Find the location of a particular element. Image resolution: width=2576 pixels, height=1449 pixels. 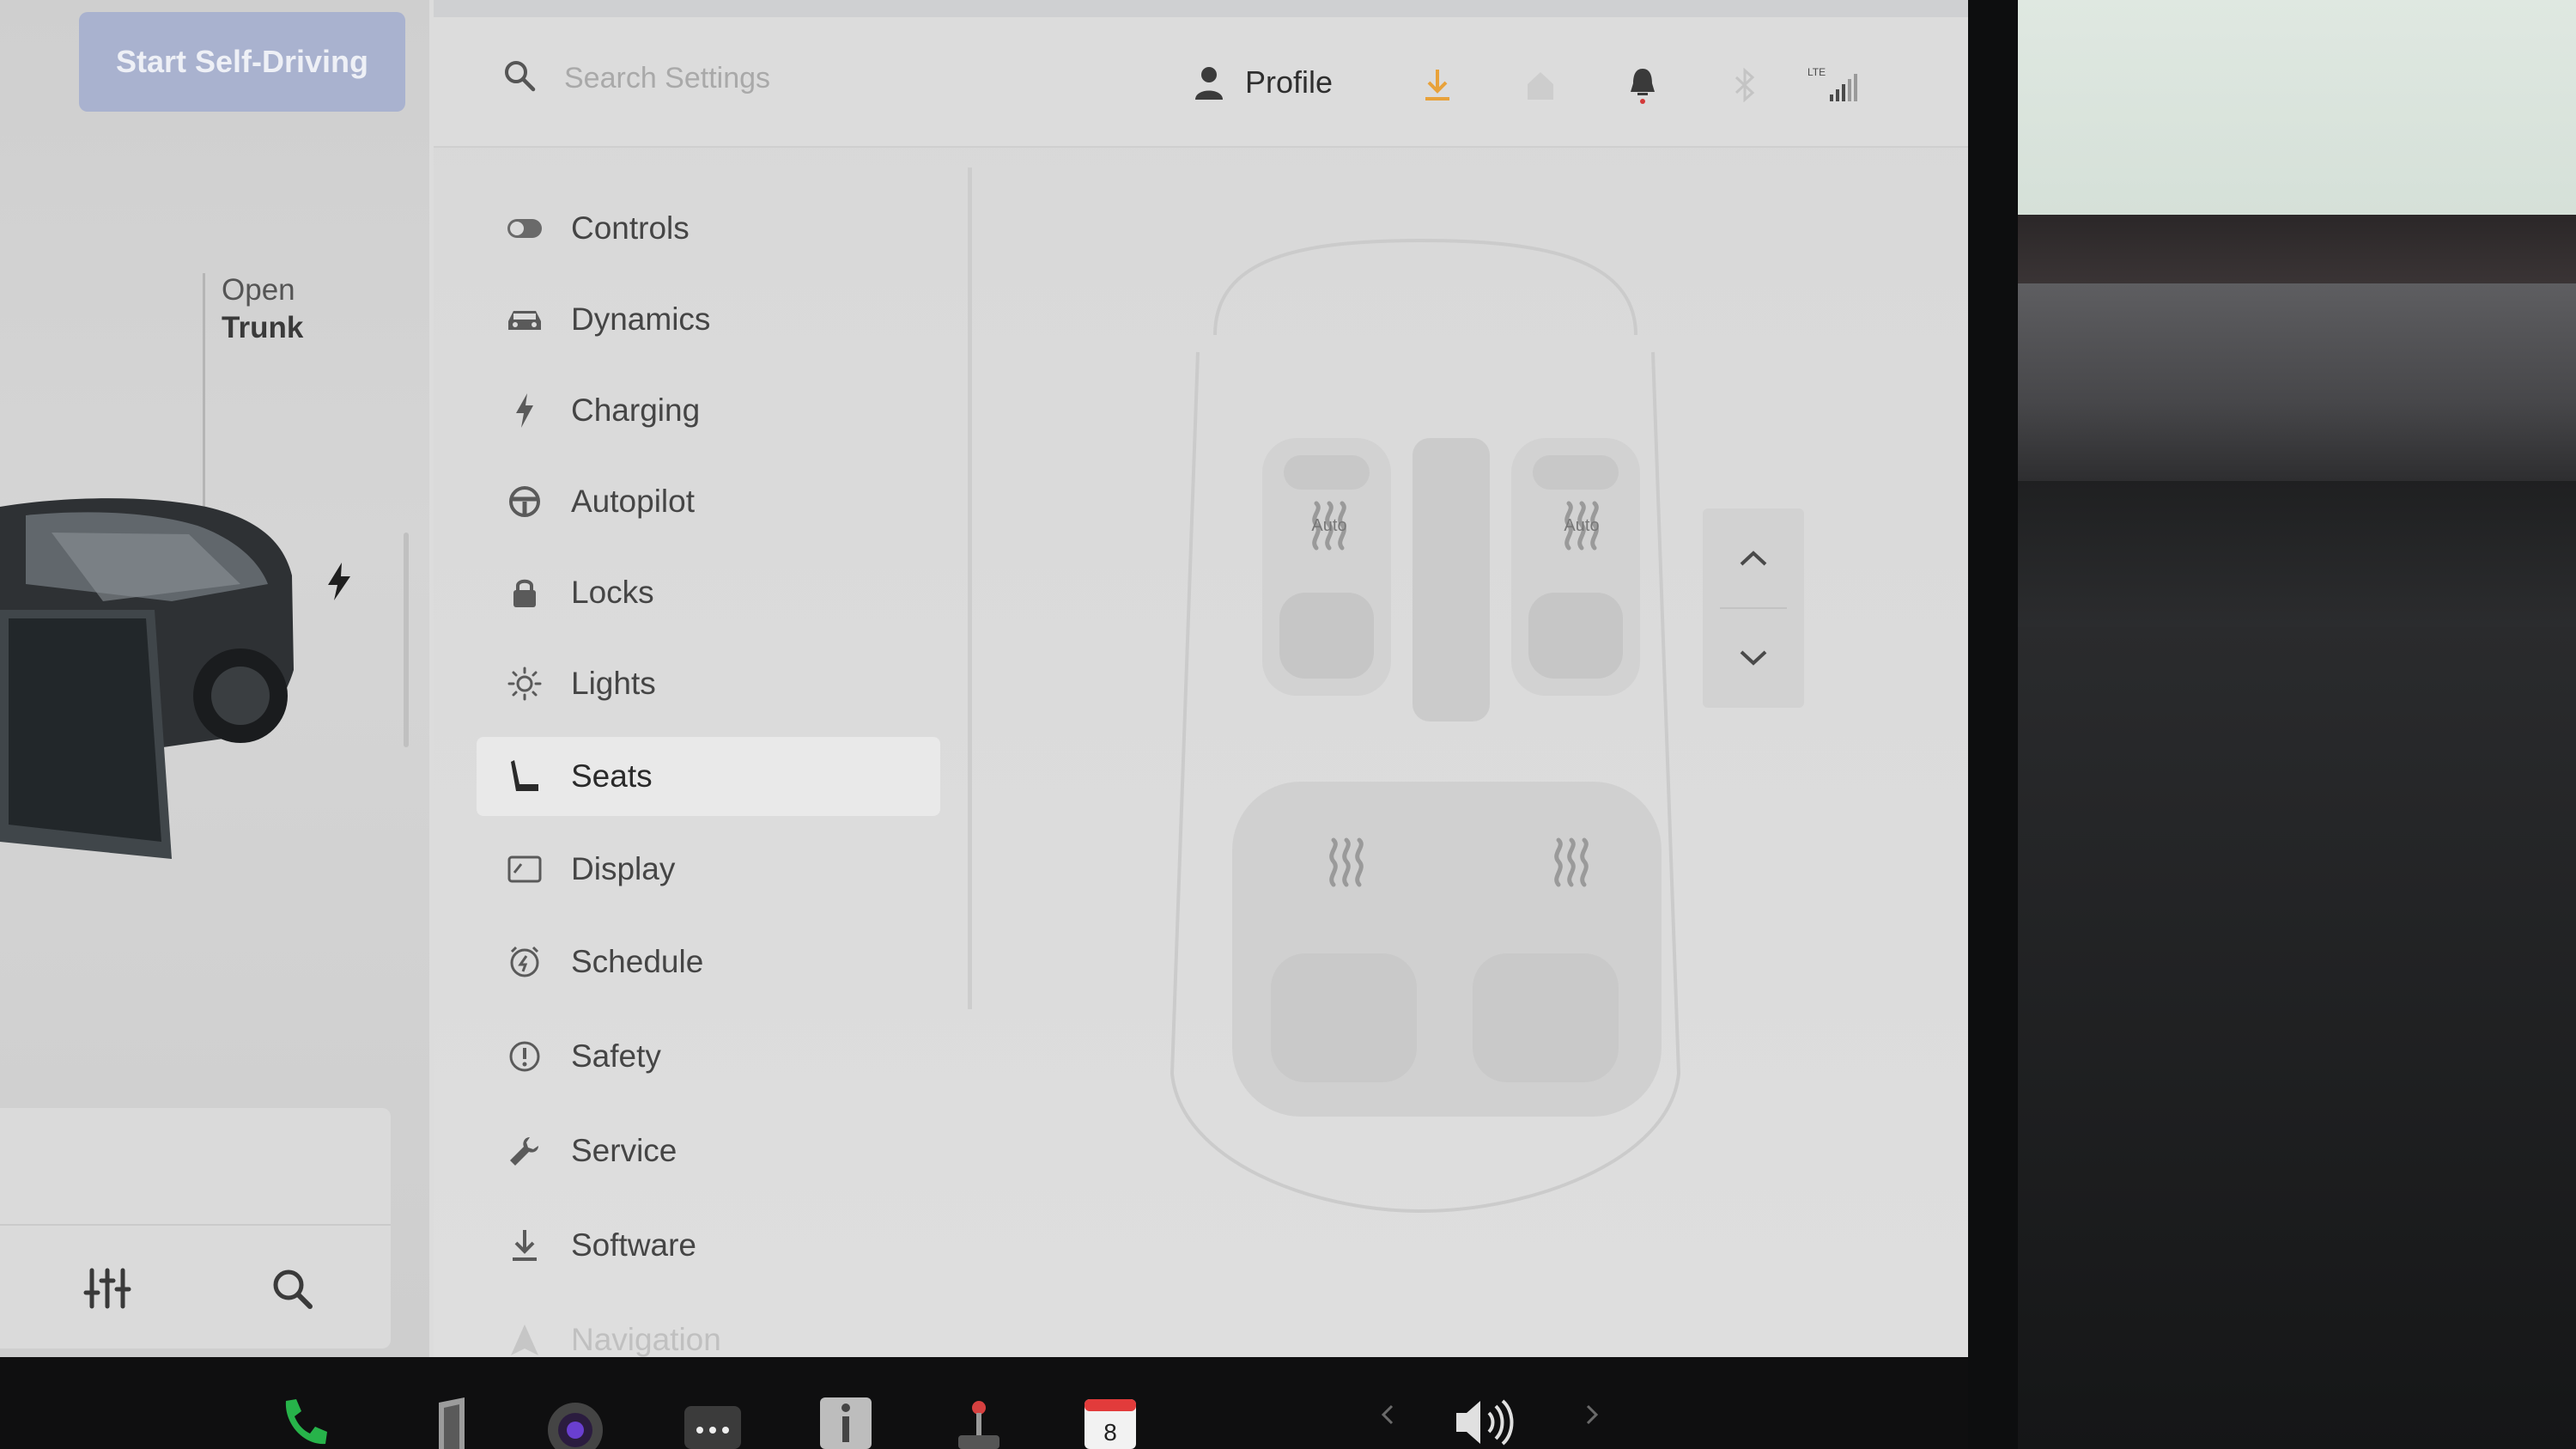

menu-item-controls: Controls is located at coordinates (708, 228).